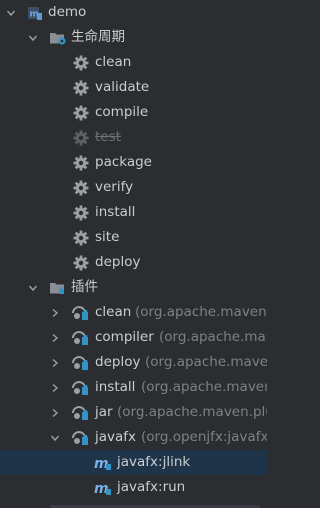 The image size is (320, 508). Describe the element at coordinates (133, 312) in the screenshot. I see `plugin-clean: clean (org.apache.maven.` at that location.